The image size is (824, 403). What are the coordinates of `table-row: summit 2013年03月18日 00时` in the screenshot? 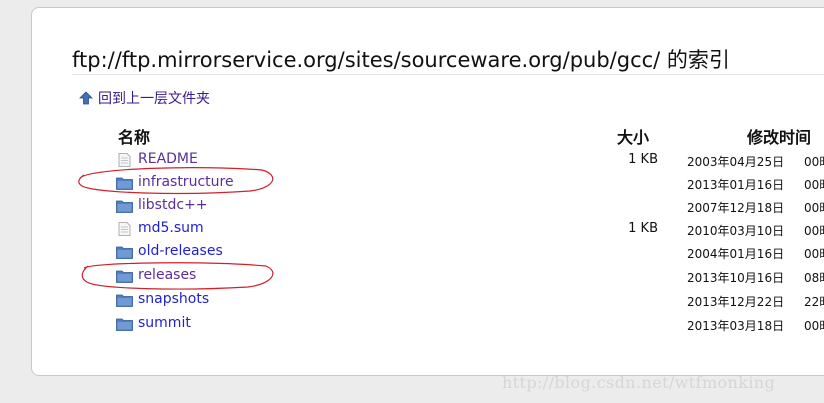 It's located at (428, 325).